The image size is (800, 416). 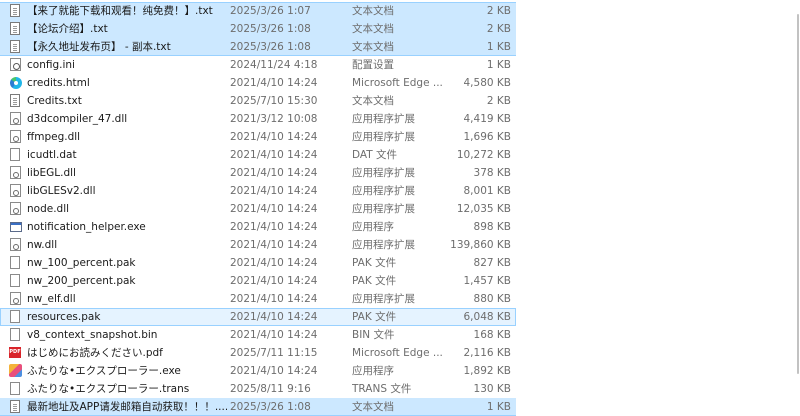 What do you see at coordinates (483, 155) in the screenshot?
I see `file-size: 10,272 KB` at bounding box center [483, 155].